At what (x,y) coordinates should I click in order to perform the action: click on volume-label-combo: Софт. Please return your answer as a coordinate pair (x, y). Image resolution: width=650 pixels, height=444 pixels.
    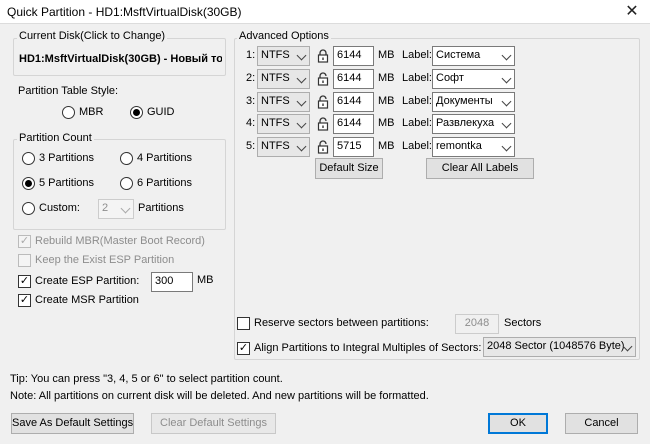
    Looking at the image, I should click on (473, 79).